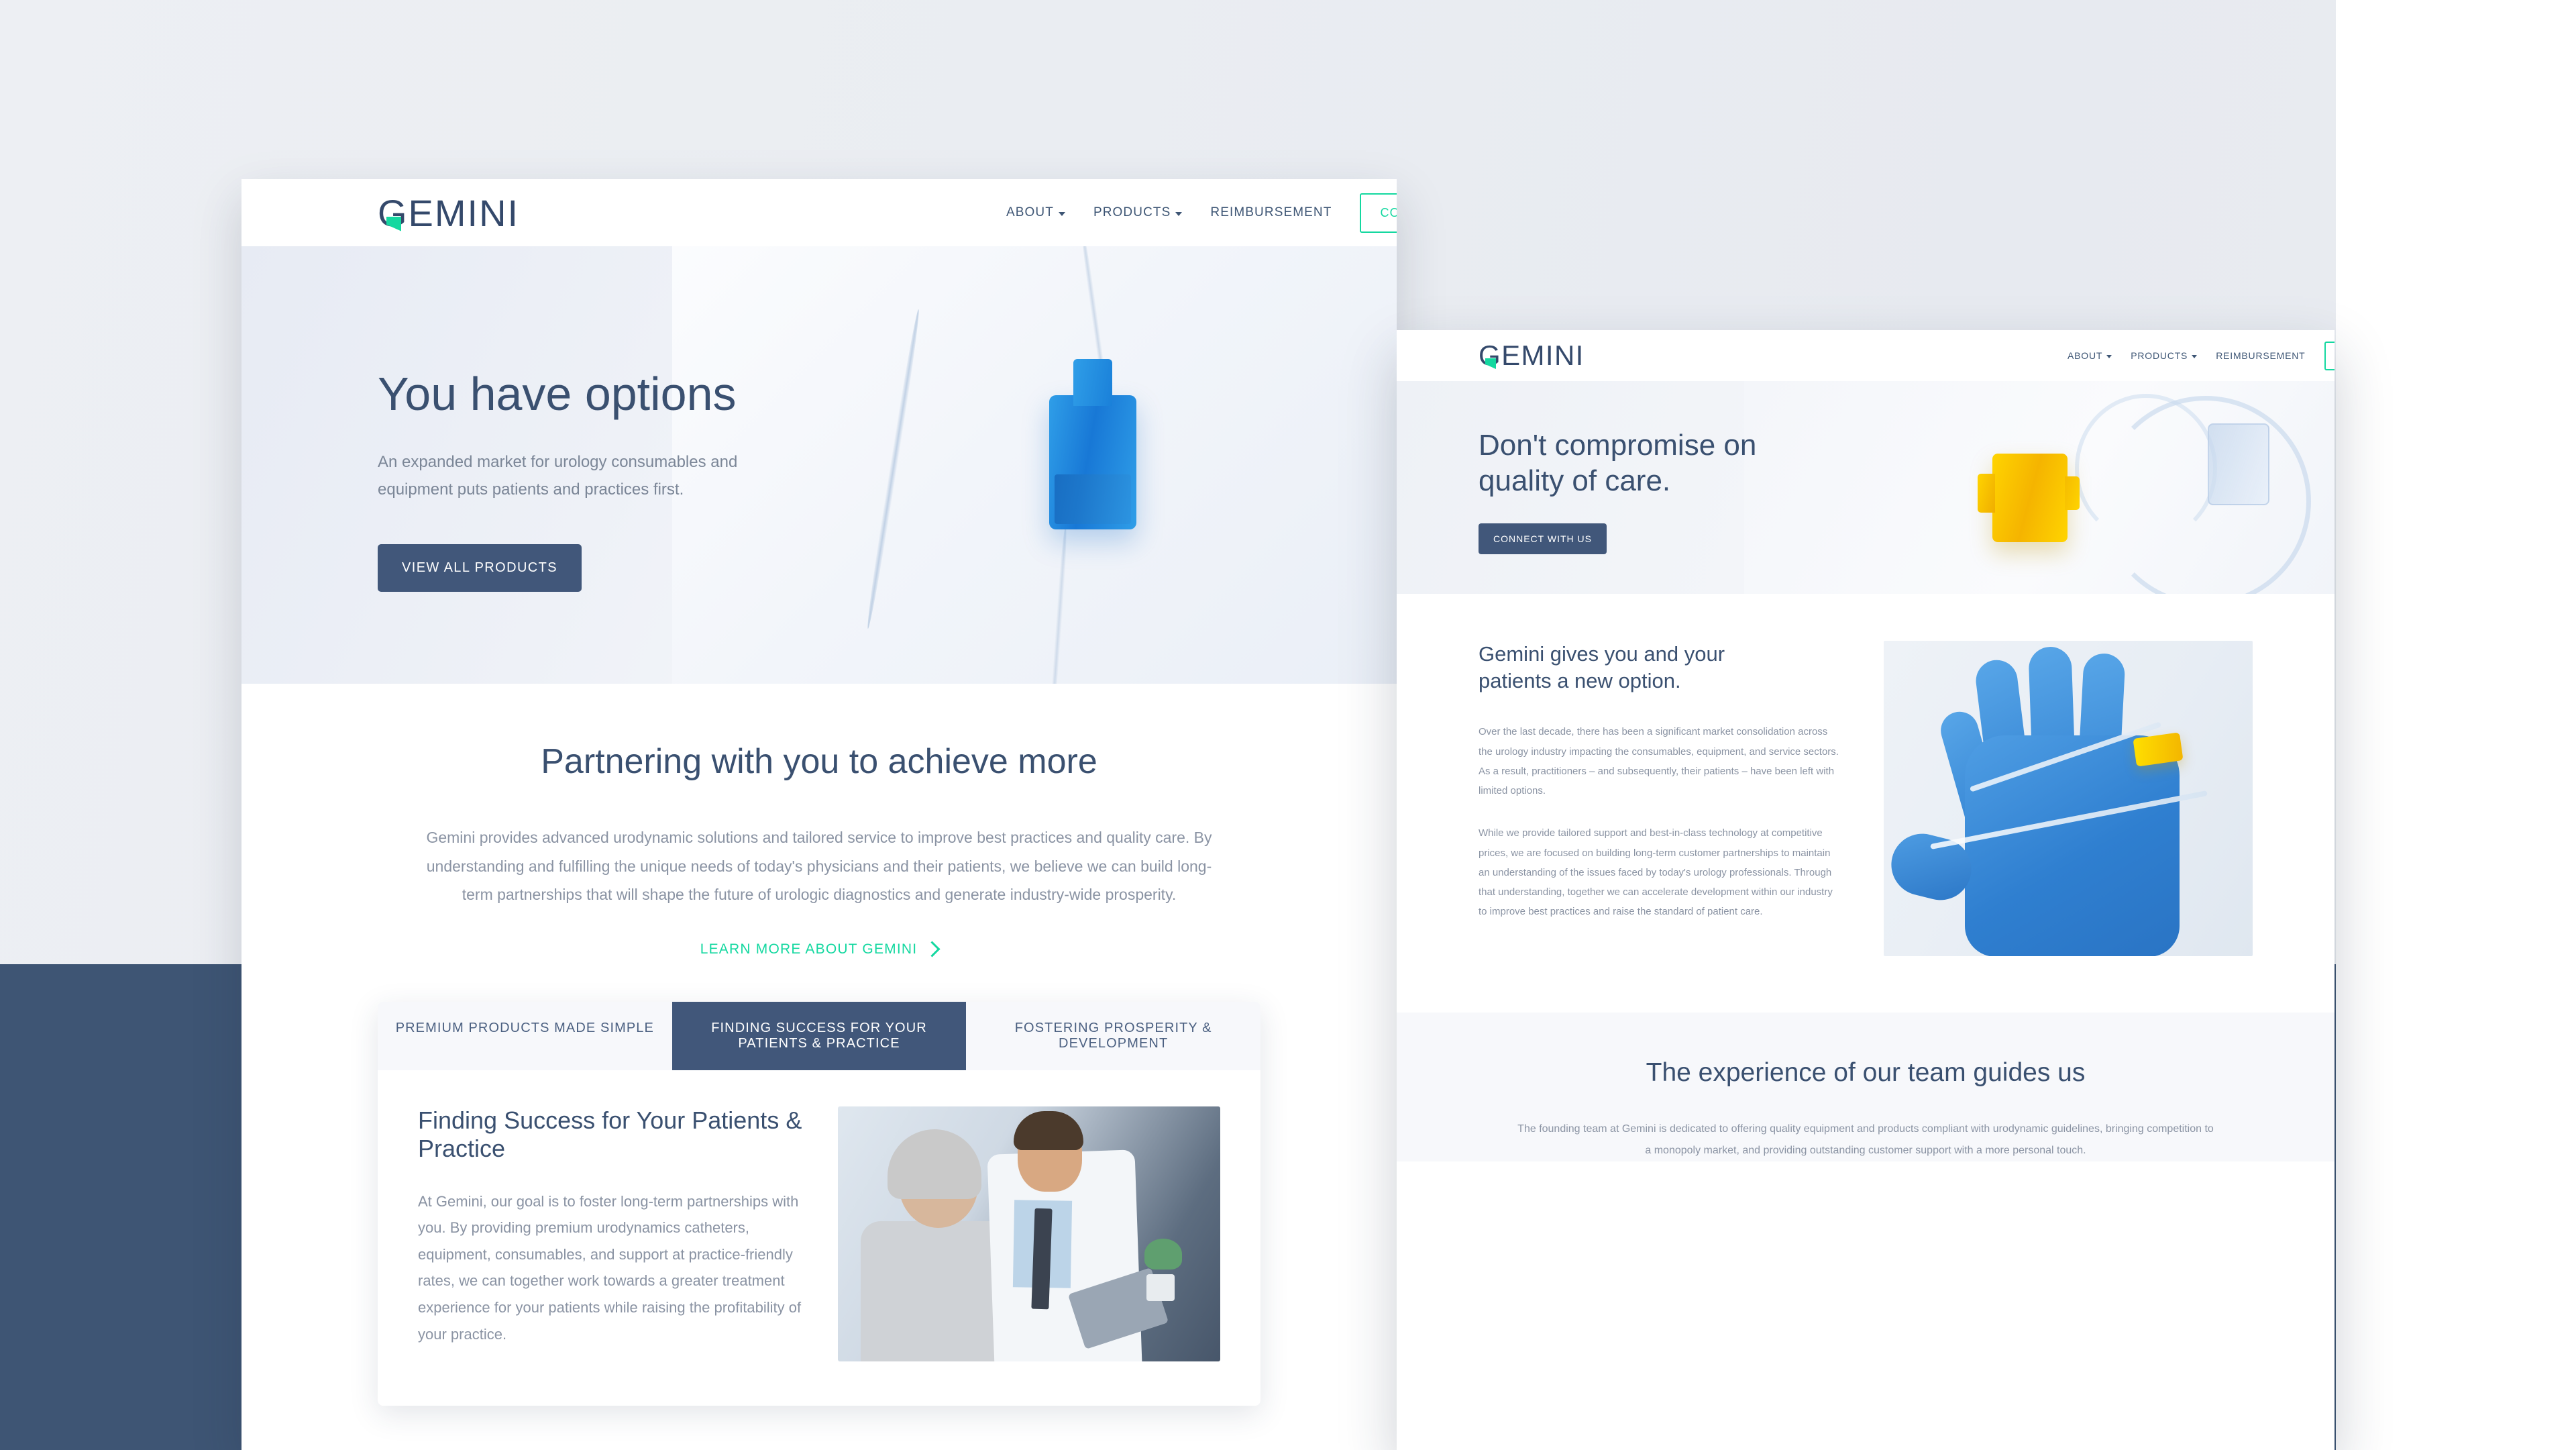  Describe the element at coordinates (935, 1164) in the screenshot. I see `patient-hair` at that location.